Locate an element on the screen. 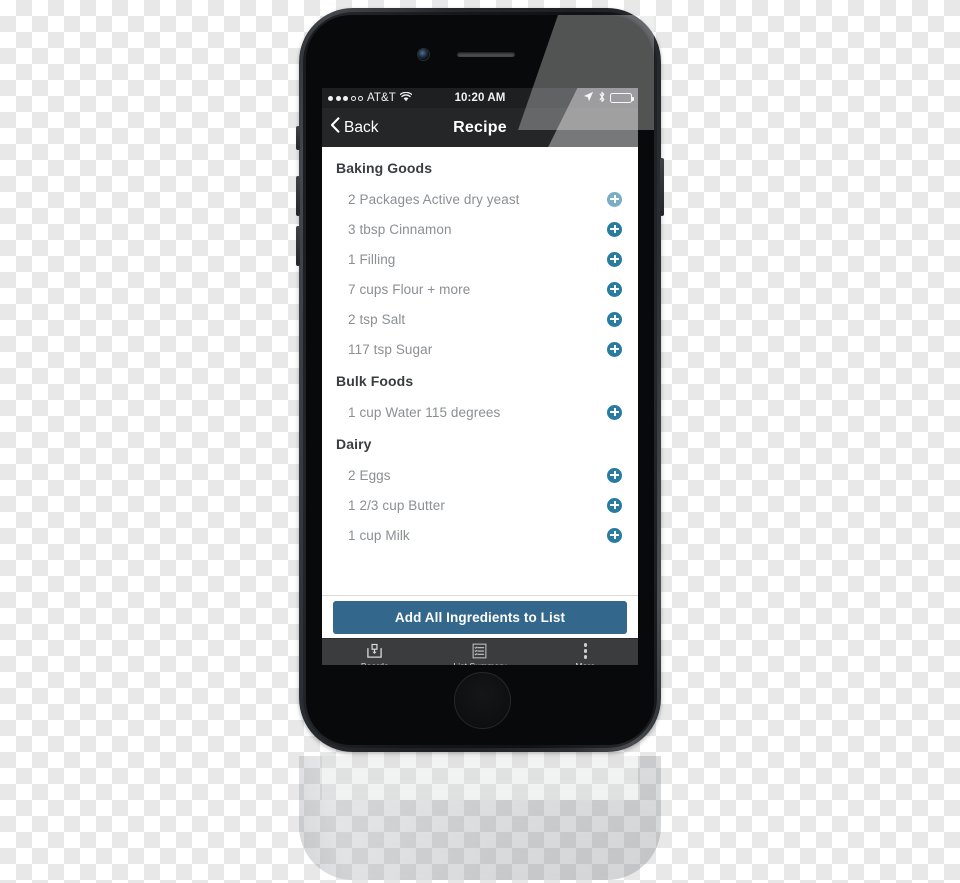  section-header: Baking Goods is located at coordinates (384, 168).